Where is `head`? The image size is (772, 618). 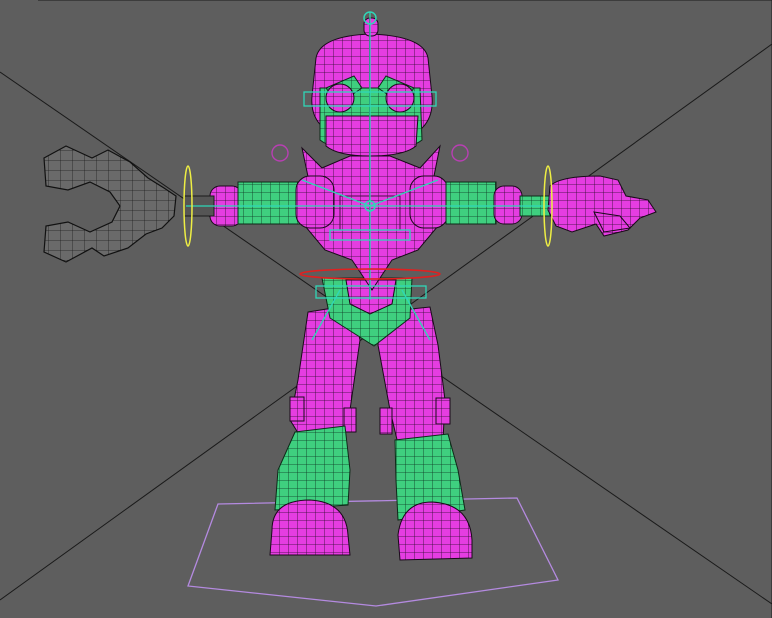
head is located at coordinates (372, 87).